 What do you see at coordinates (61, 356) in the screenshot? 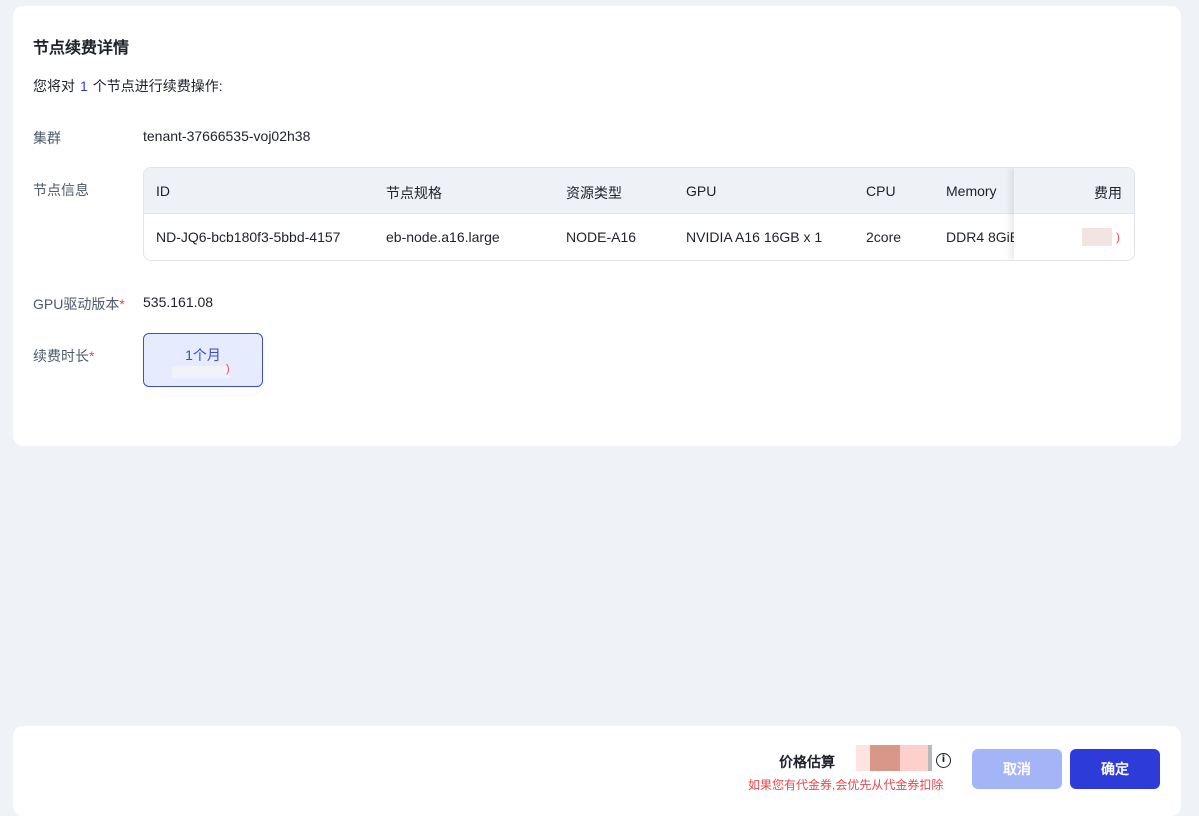
I see `duration-label-text: 续费时长` at bounding box center [61, 356].